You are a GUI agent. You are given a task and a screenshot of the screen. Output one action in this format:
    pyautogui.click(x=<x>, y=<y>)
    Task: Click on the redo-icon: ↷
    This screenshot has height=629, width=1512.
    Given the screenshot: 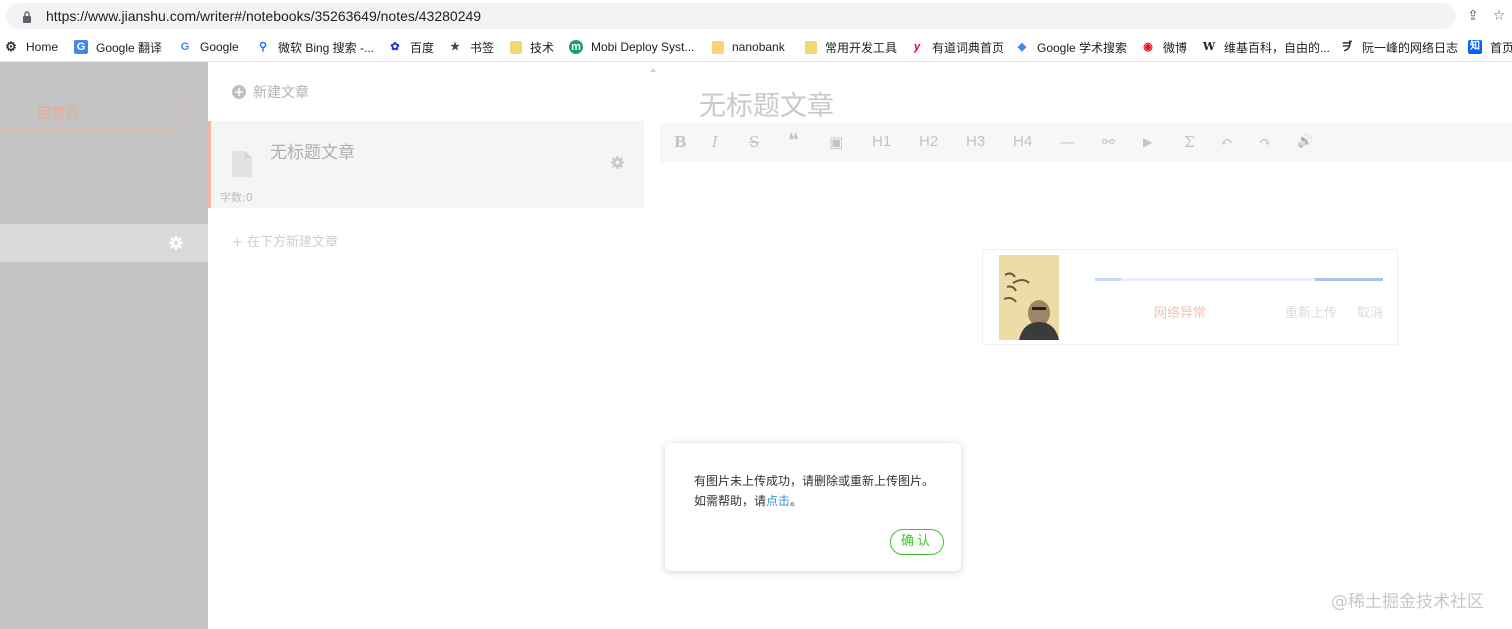 What is the action you would take?
    pyautogui.click(x=1265, y=142)
    